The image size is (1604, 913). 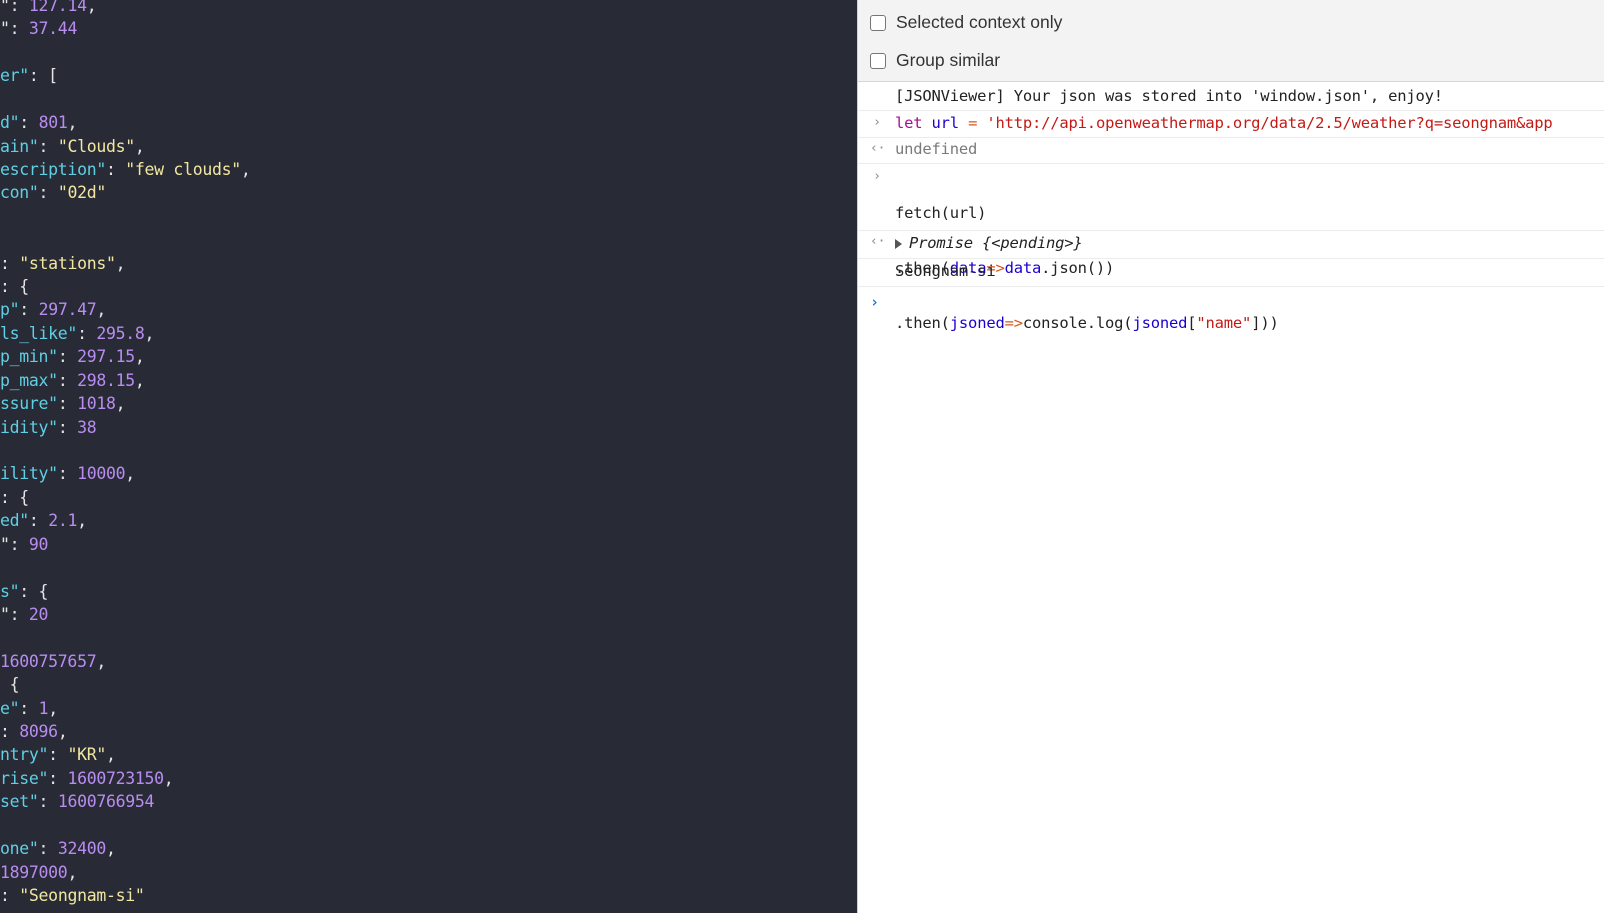 What do you see at coordinates (1244, 302) in the screenshot?
I see `console-input-field` at bounding box center [1244, 302].